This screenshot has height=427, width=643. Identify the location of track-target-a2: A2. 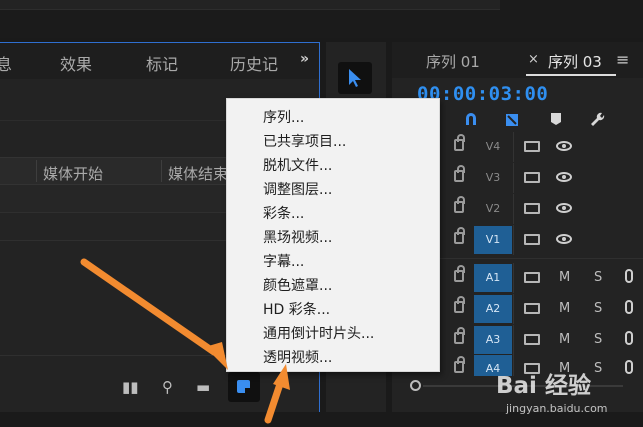
(493, 309).